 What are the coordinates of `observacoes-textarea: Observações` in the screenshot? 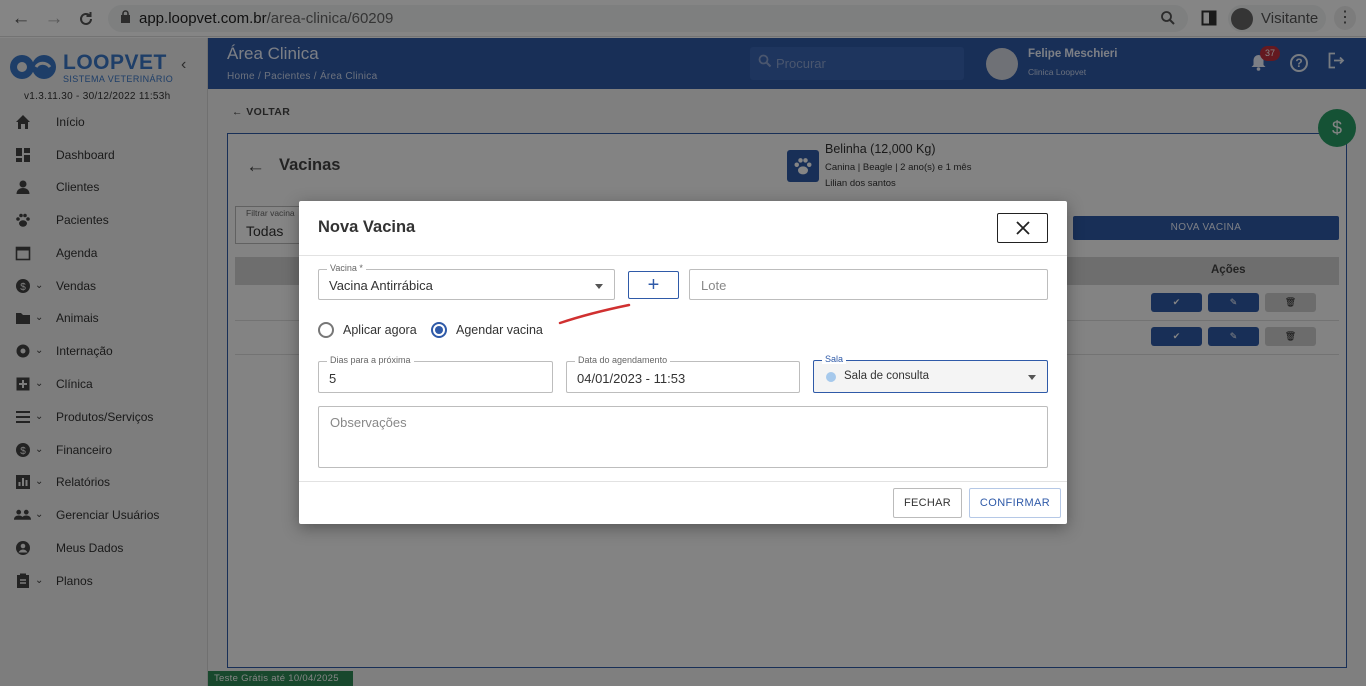 It's located at (683, 437).